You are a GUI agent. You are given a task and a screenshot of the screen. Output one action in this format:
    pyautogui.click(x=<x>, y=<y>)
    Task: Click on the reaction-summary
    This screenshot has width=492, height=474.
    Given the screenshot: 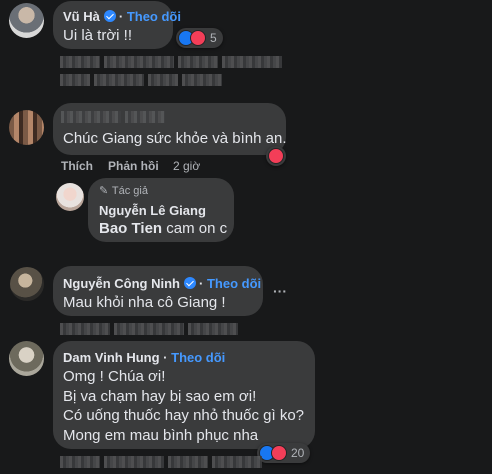 What is the action you would take?
    pyautogui.click(x=276, y=156)
    